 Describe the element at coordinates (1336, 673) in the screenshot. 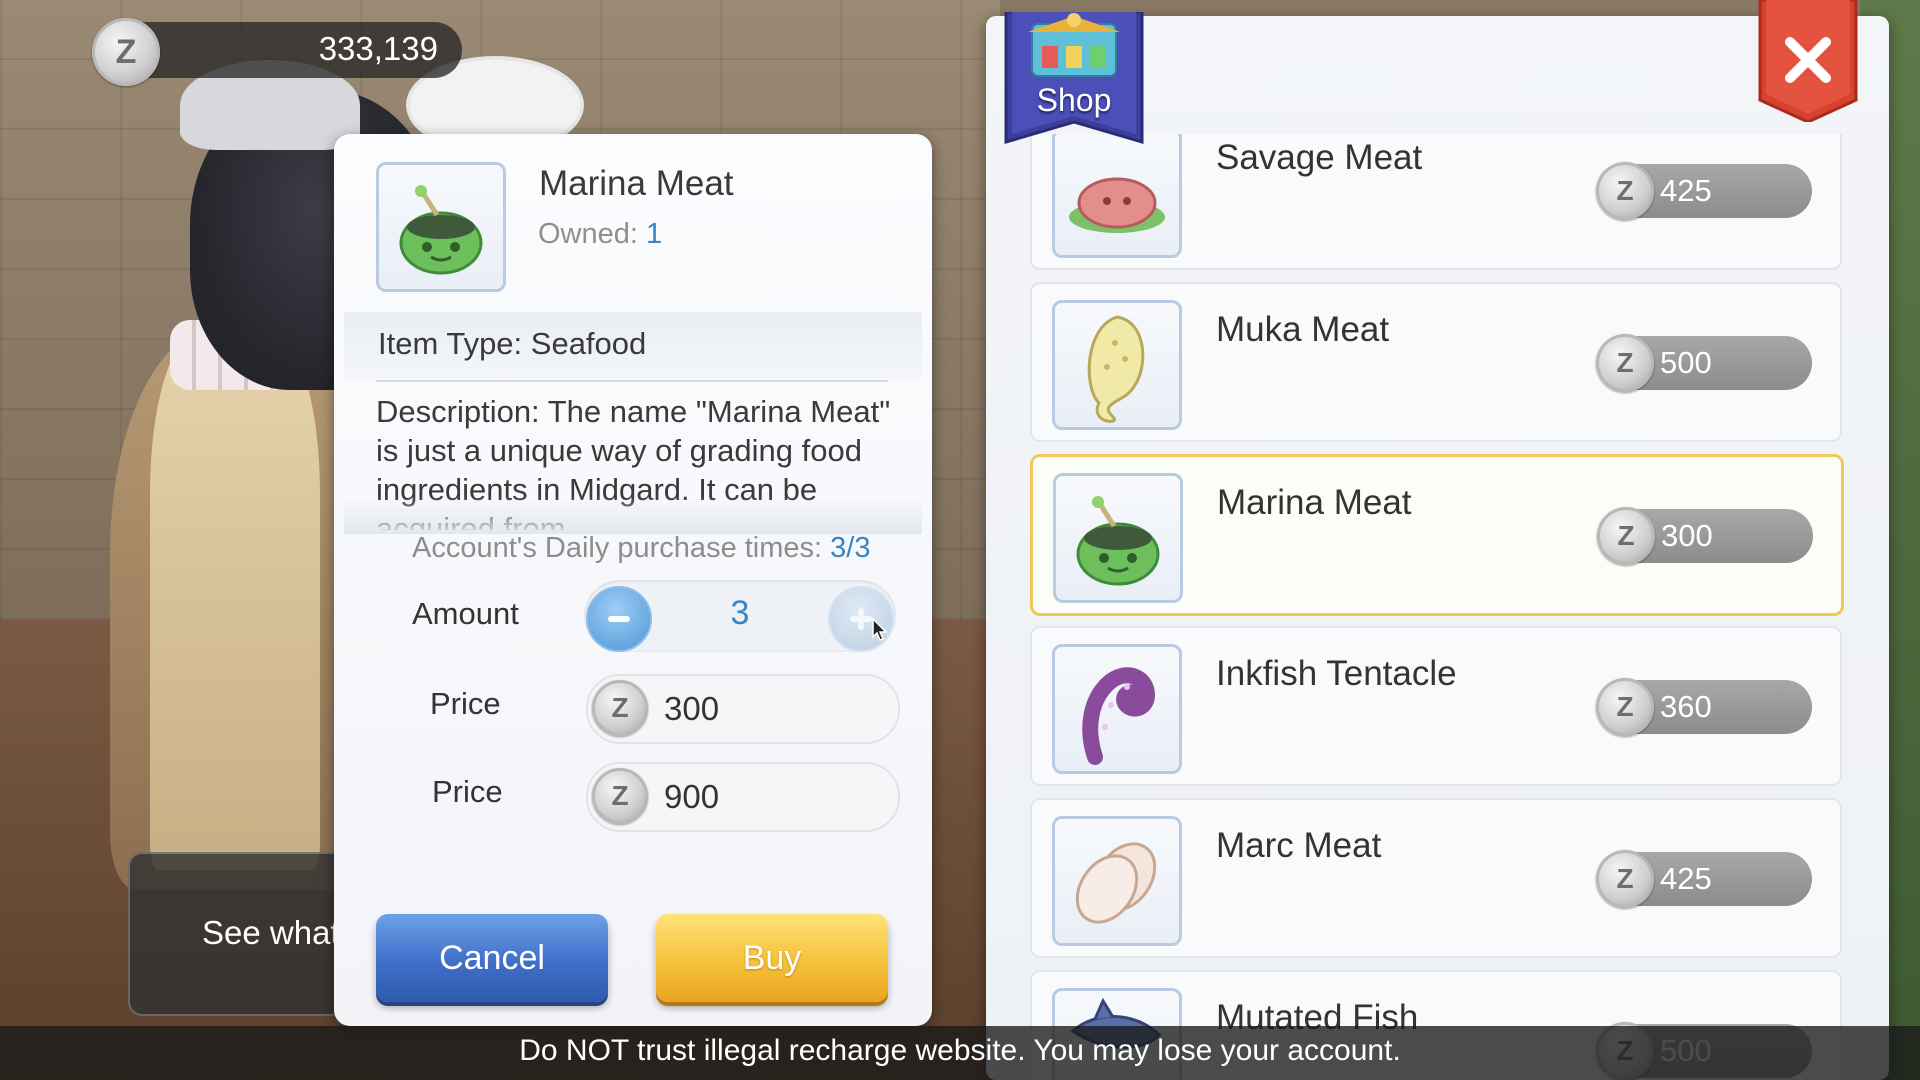

I see `shop-item-name: Inkfish Tentacle` at that location.